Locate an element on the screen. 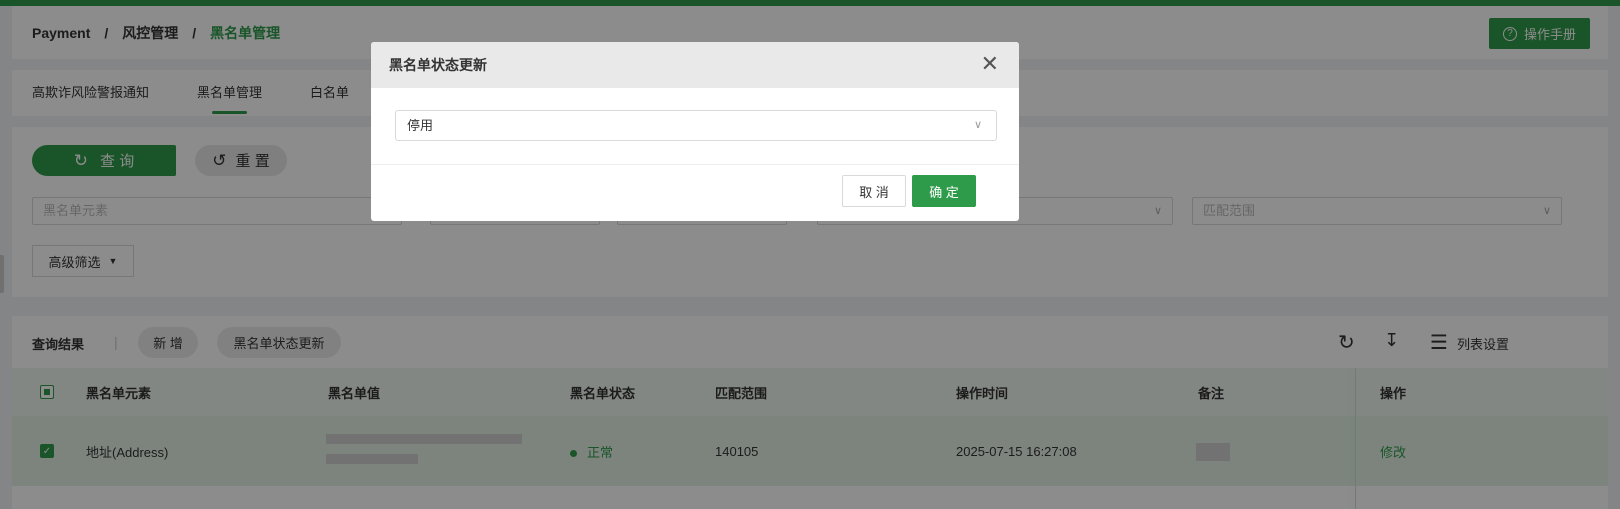 The image size is (1620, 509). close-icon: ✕ is located at coordinates (990, 64).